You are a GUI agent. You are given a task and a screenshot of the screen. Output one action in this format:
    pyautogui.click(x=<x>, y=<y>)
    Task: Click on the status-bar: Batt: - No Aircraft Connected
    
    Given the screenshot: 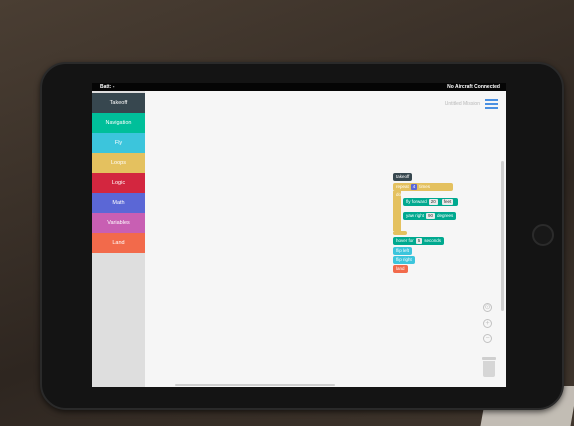 What is the action you would take?
    pyautogui.click(x=299, y=87)
    